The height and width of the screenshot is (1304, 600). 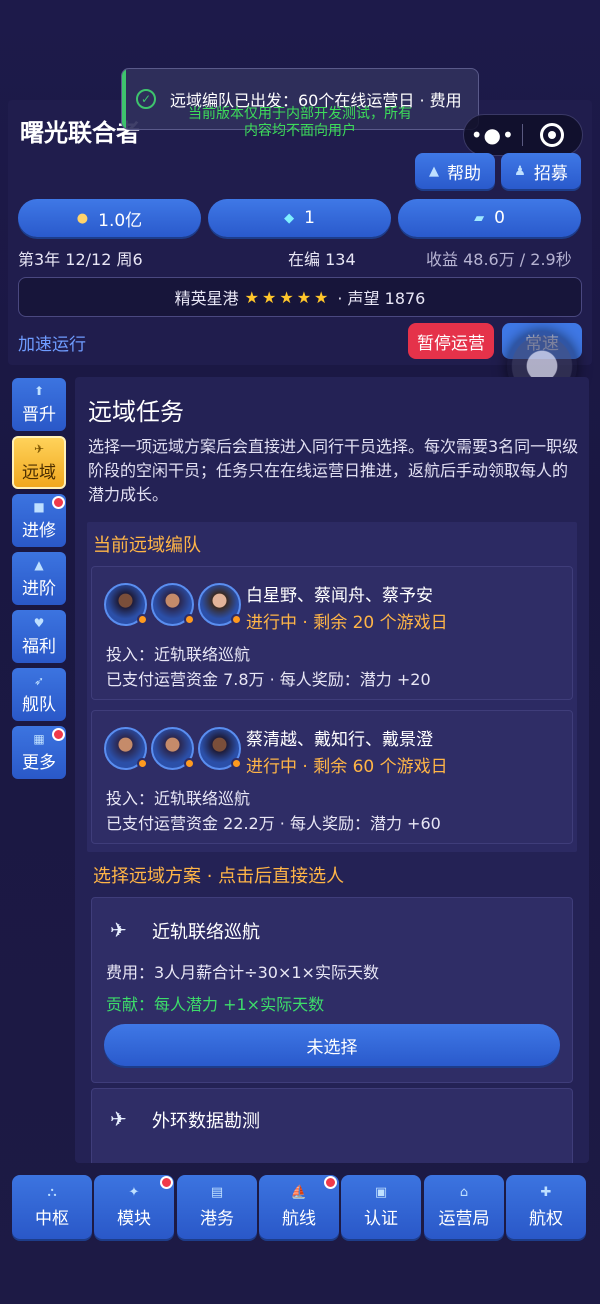 What do you see at coordinates (546, 1207) in the screenshot?
I see `tab-rights: ✚ 航权` at bounding box center [546, 1207].